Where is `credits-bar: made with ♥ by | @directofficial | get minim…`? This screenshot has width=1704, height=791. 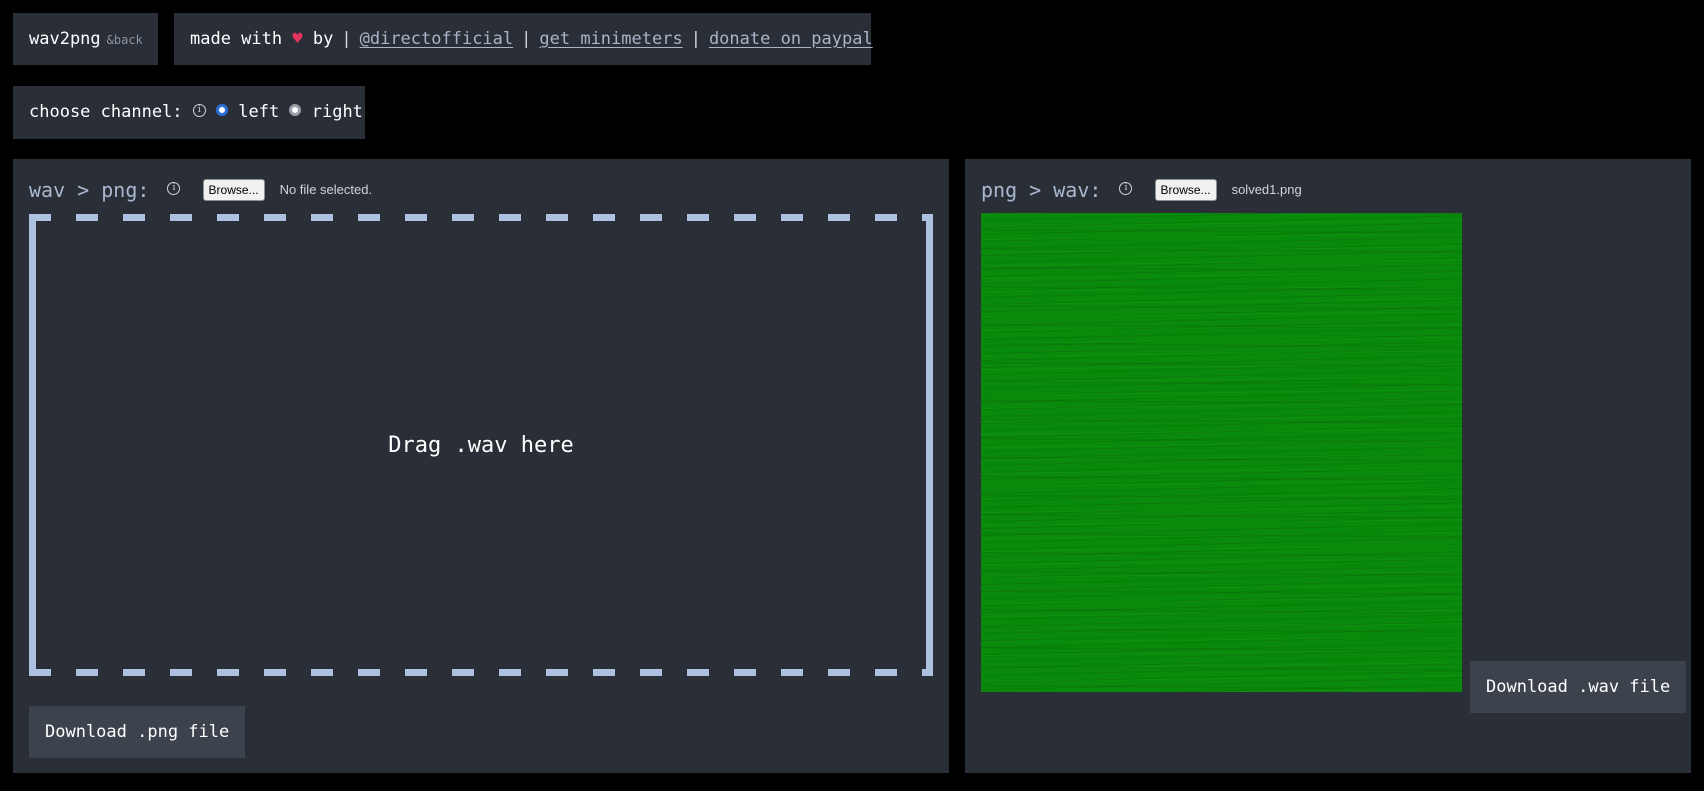 credits-bar: made with ♥ by | @directofficial | get minim… is located at coordinates (523, 39).